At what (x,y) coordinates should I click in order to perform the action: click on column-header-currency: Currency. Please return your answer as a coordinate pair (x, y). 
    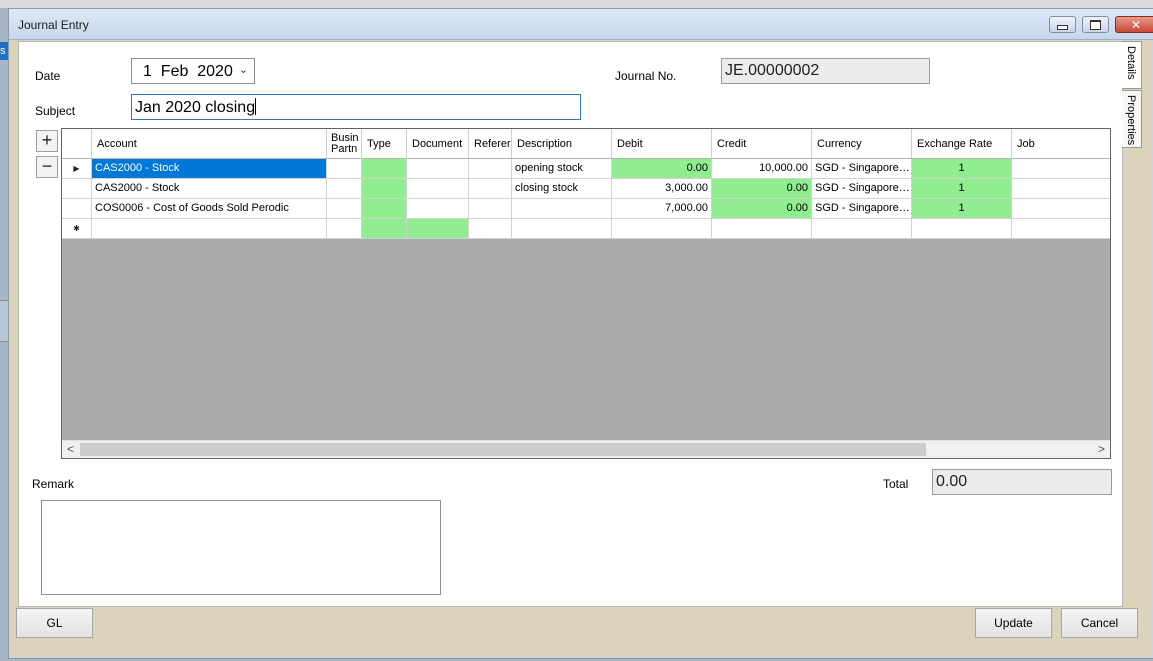
    Looking at the image, I should click on (862, 144).